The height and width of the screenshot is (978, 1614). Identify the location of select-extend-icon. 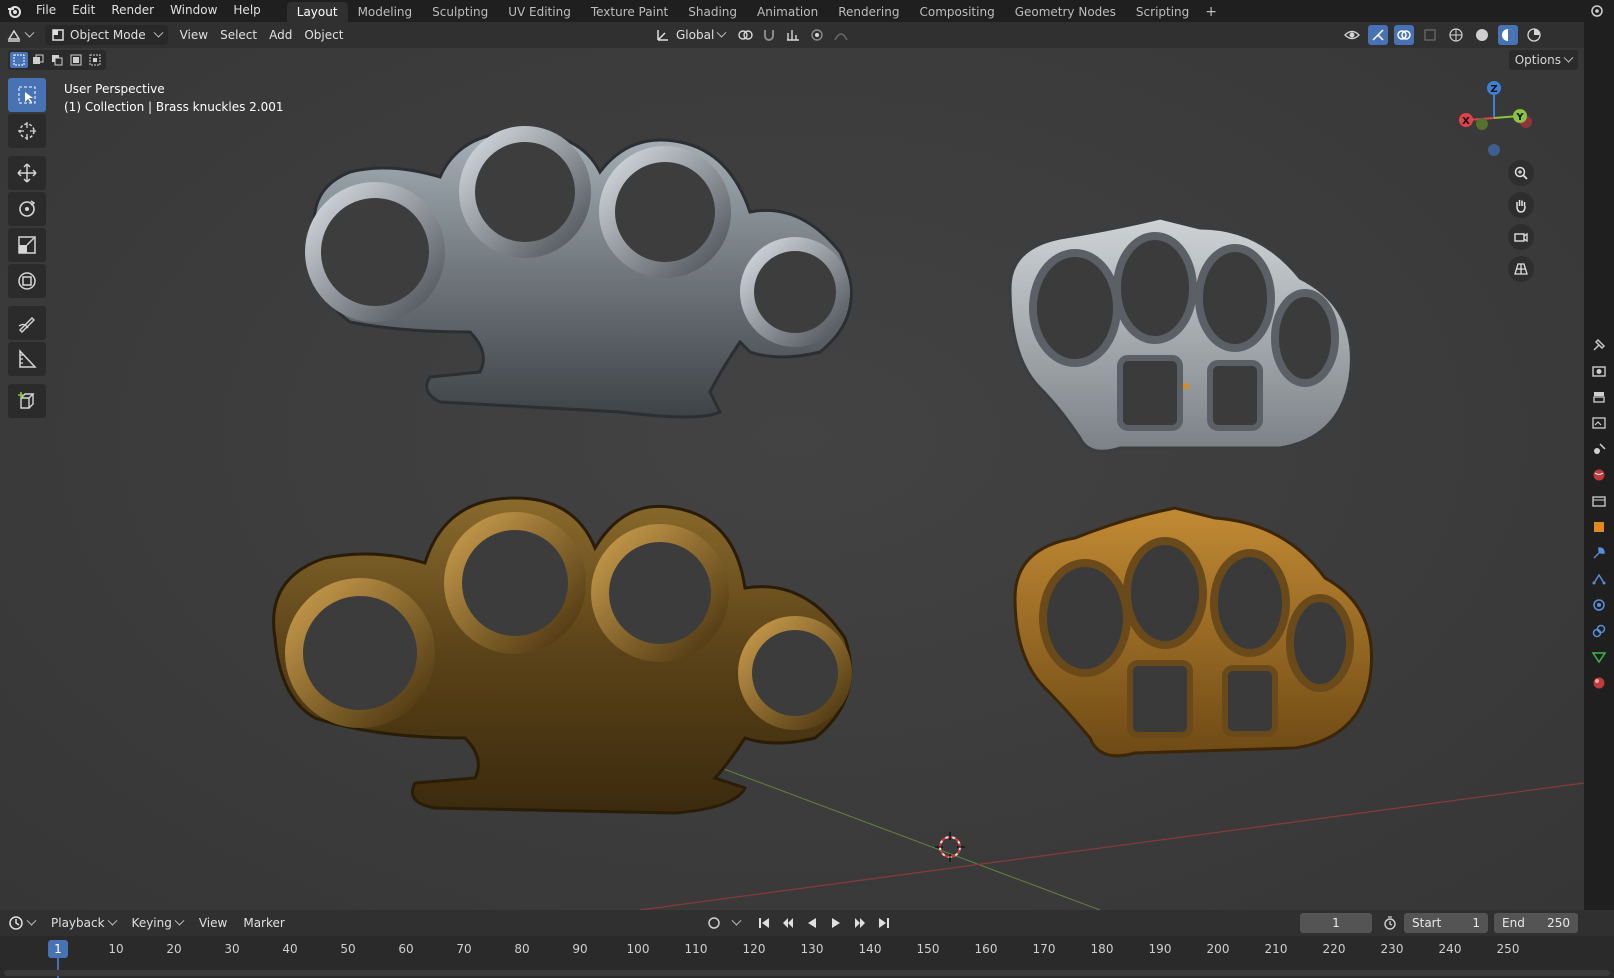
(38, 60).